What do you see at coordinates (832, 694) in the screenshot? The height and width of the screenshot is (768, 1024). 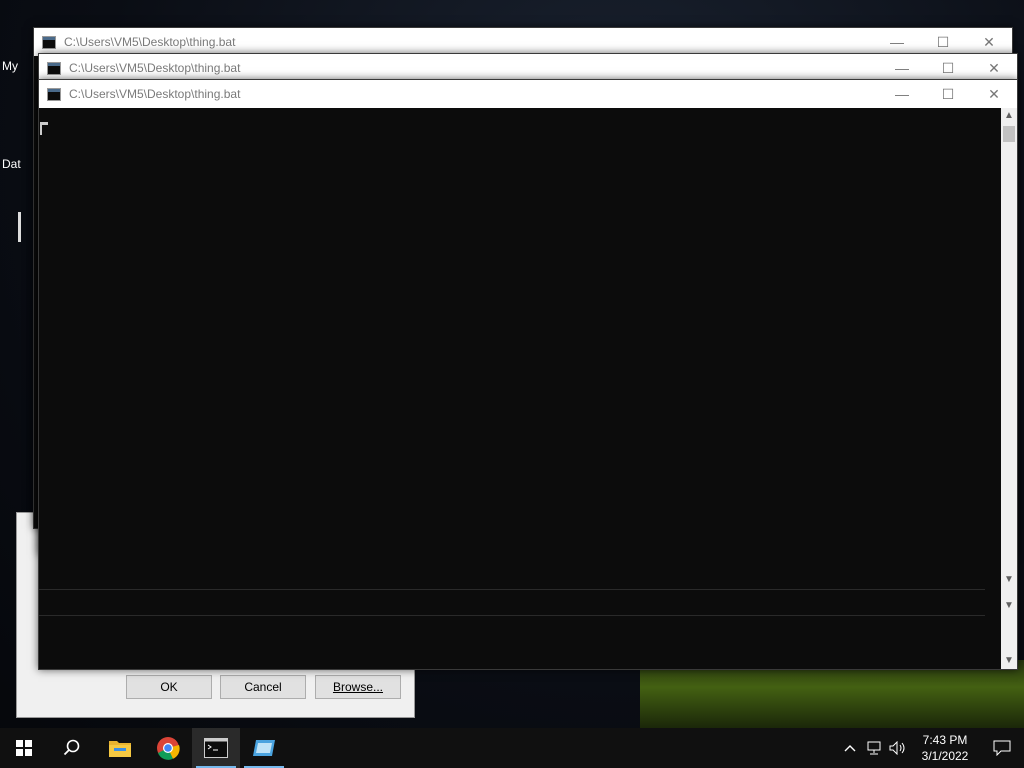 I see `wallpaper` at bounding box center [832, 694].